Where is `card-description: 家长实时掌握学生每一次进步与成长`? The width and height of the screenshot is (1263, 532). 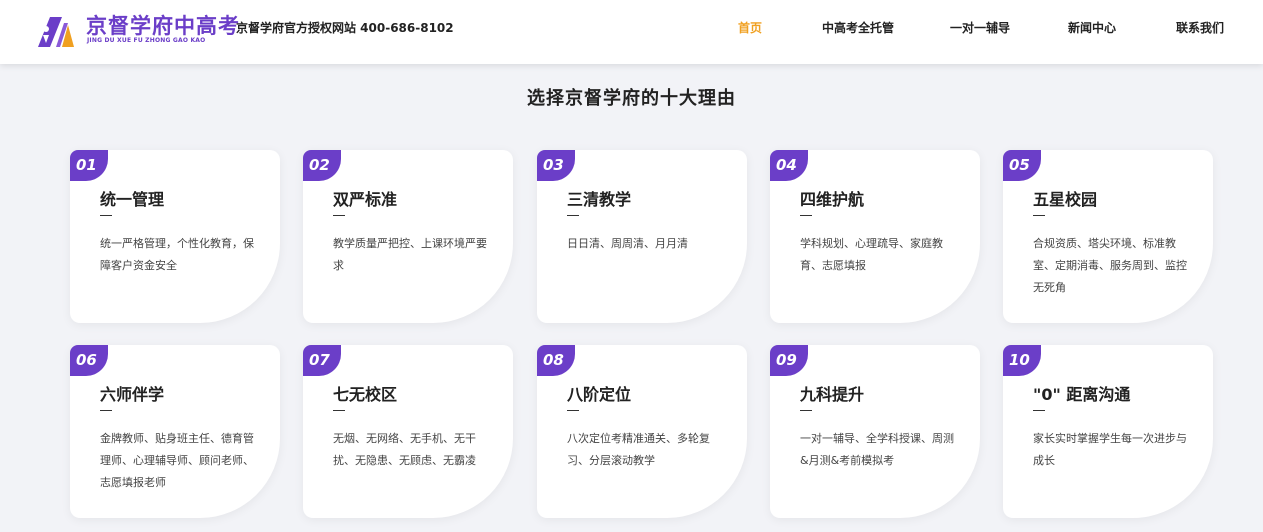 card-description: 家长实时掌握学生每一次进步与成长 is located at coordinates (1110, 449).